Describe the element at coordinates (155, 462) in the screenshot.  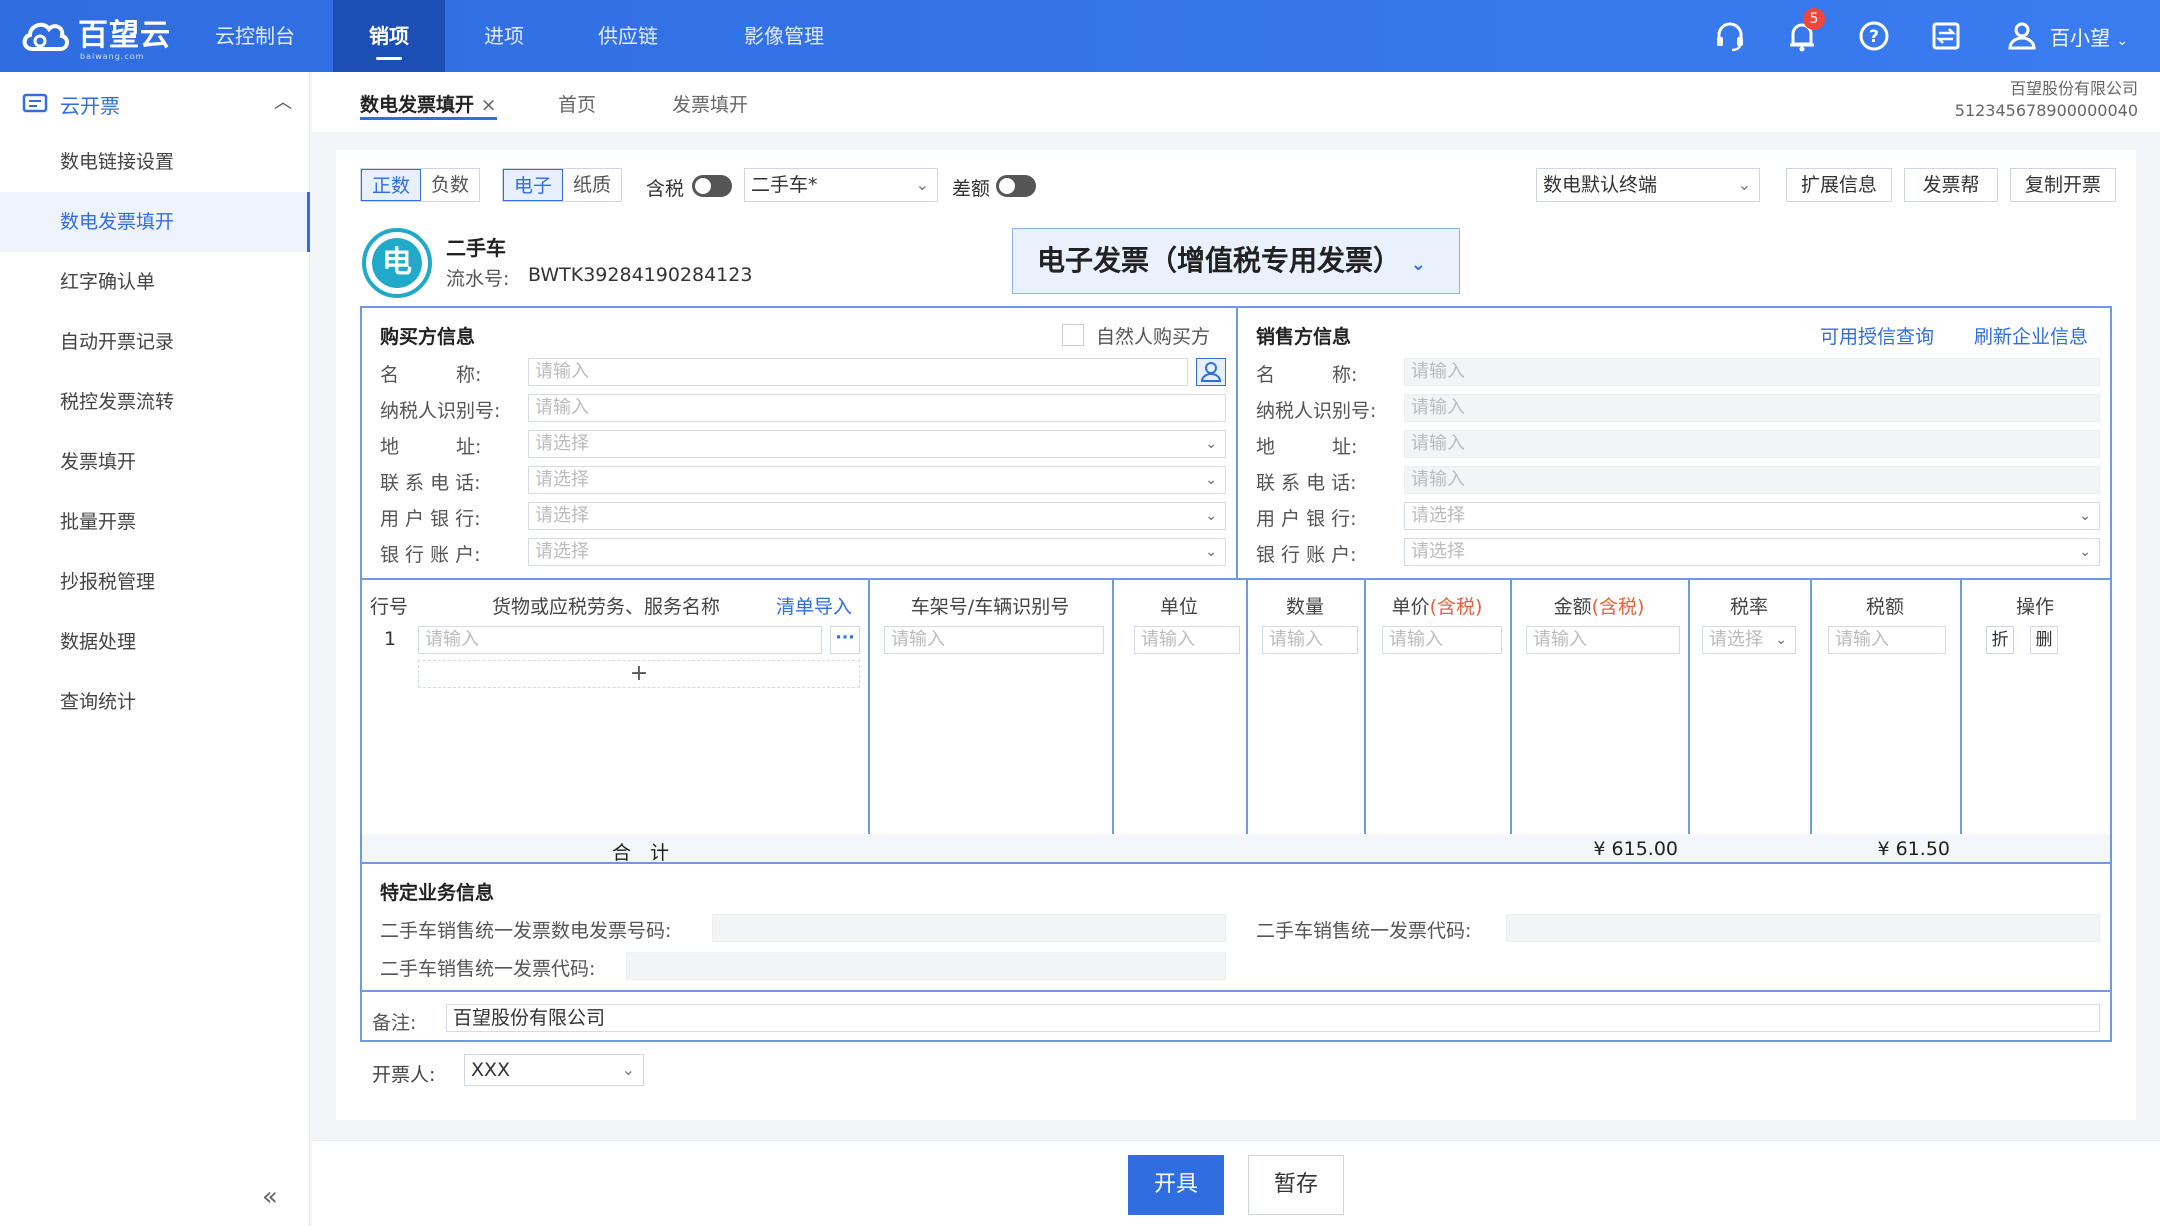
I see `sidebar-item-invoice-fill: 发票填开` at that location.